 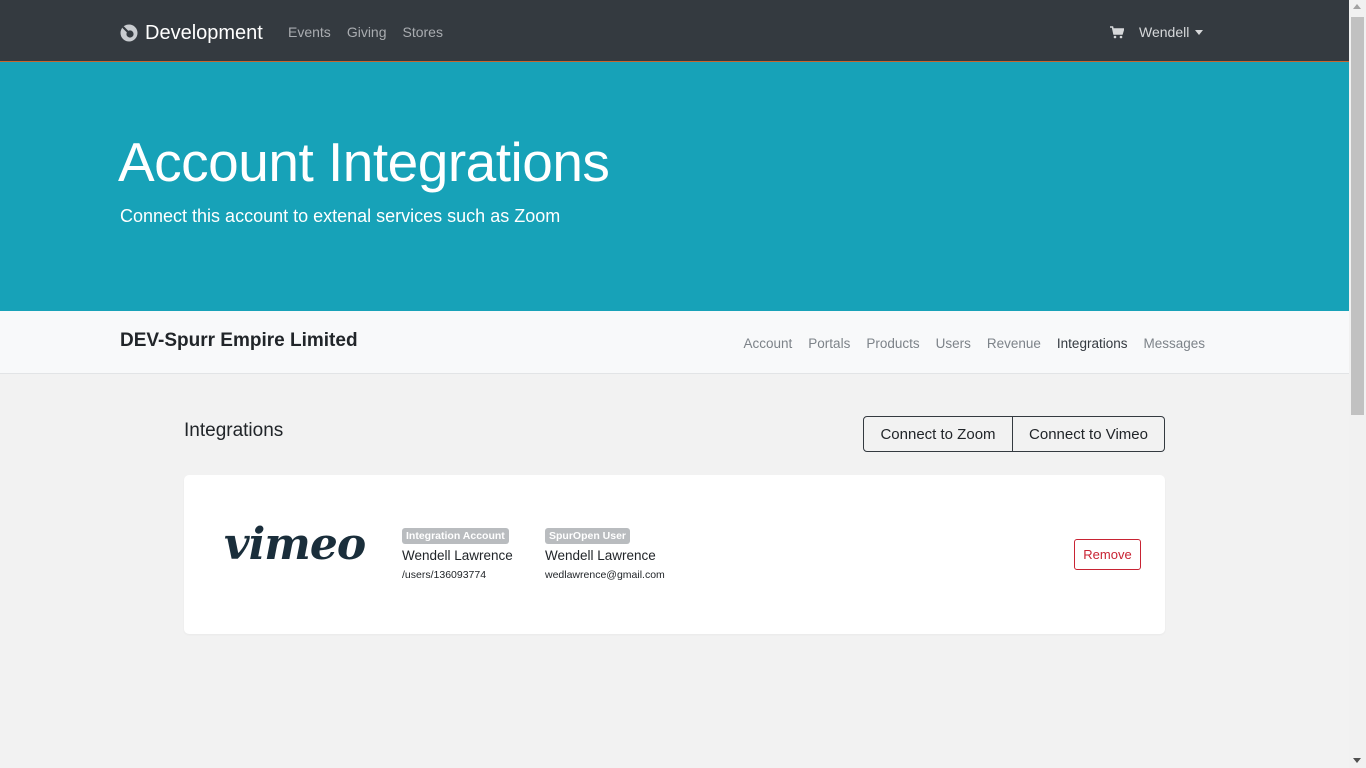 I want to click on brand-logo-icon, so click(x=129, y=33).